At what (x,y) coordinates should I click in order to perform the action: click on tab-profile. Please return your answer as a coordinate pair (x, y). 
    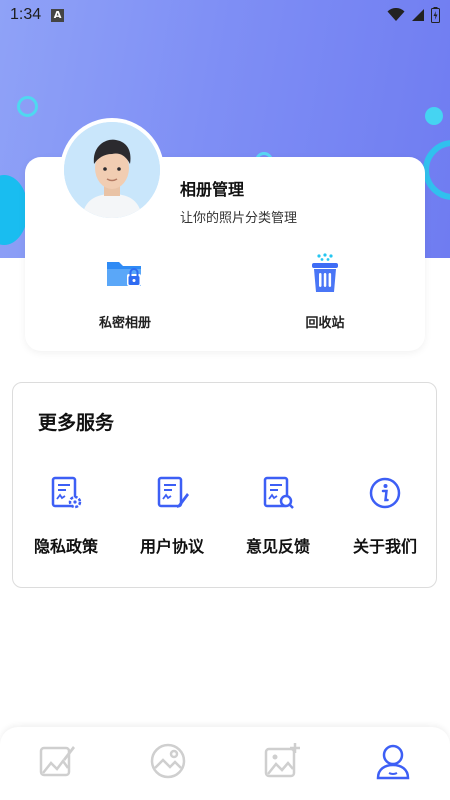
    Looking at the image, I should click on (393, 761).